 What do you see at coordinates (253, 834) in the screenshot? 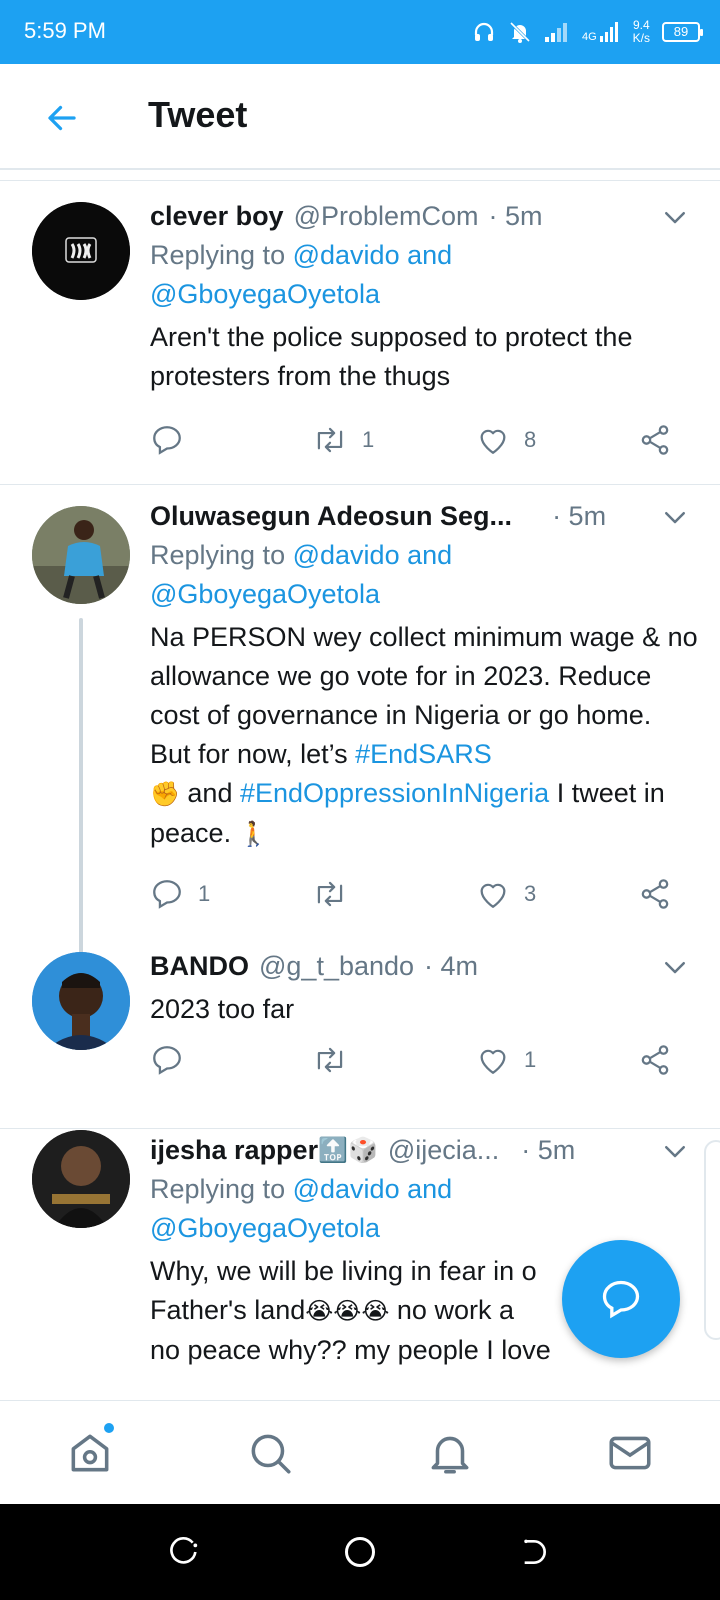
I see `walking-person-emoji: 🚶` at bounding box center [253, 834].